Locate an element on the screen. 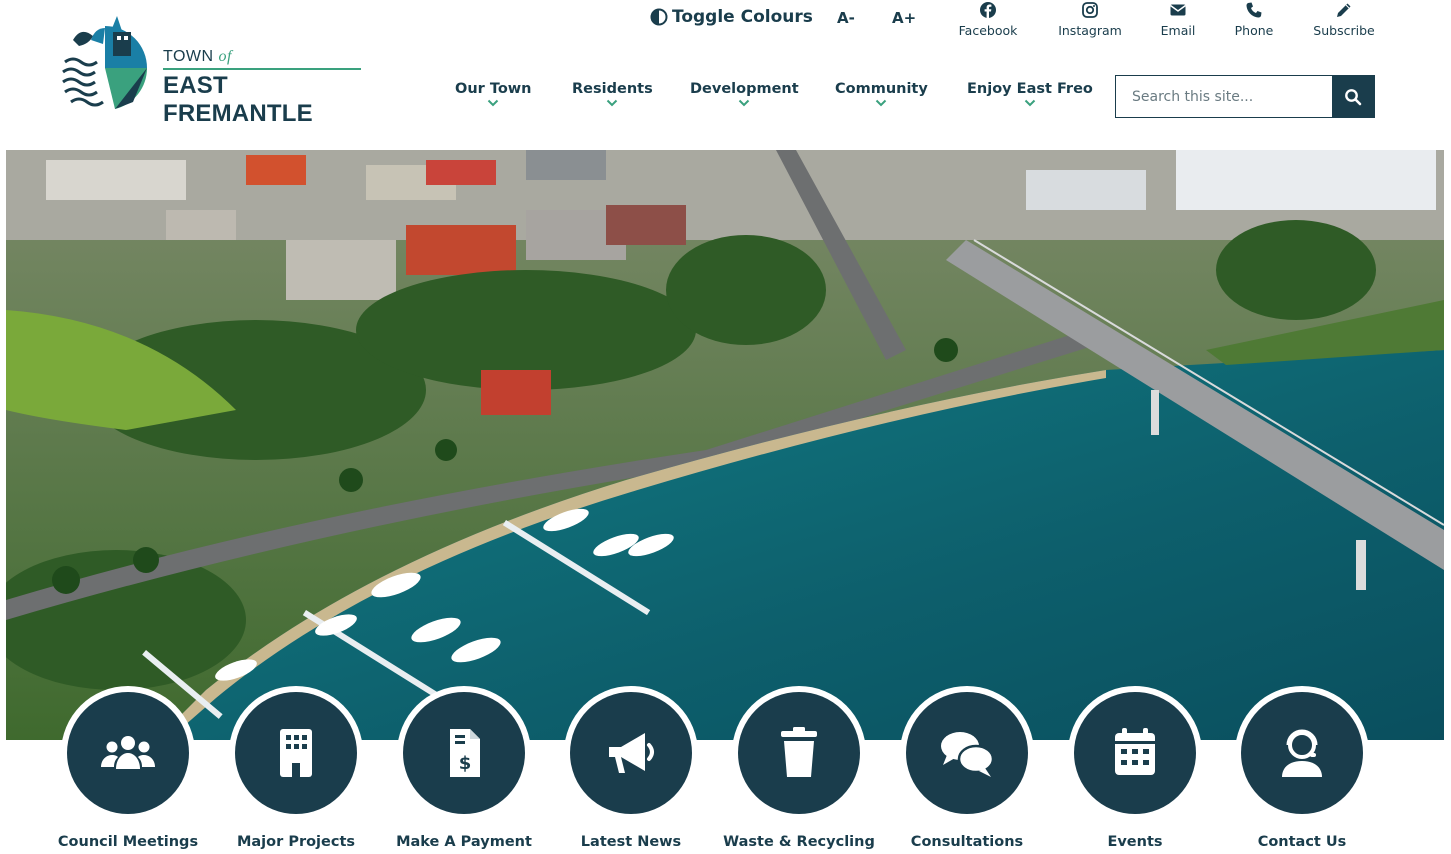 Image resolution: width=1451 pixels, height=854 pixels. toggle-colours-button: Toggle Colours is located at coordinates (731, 17).